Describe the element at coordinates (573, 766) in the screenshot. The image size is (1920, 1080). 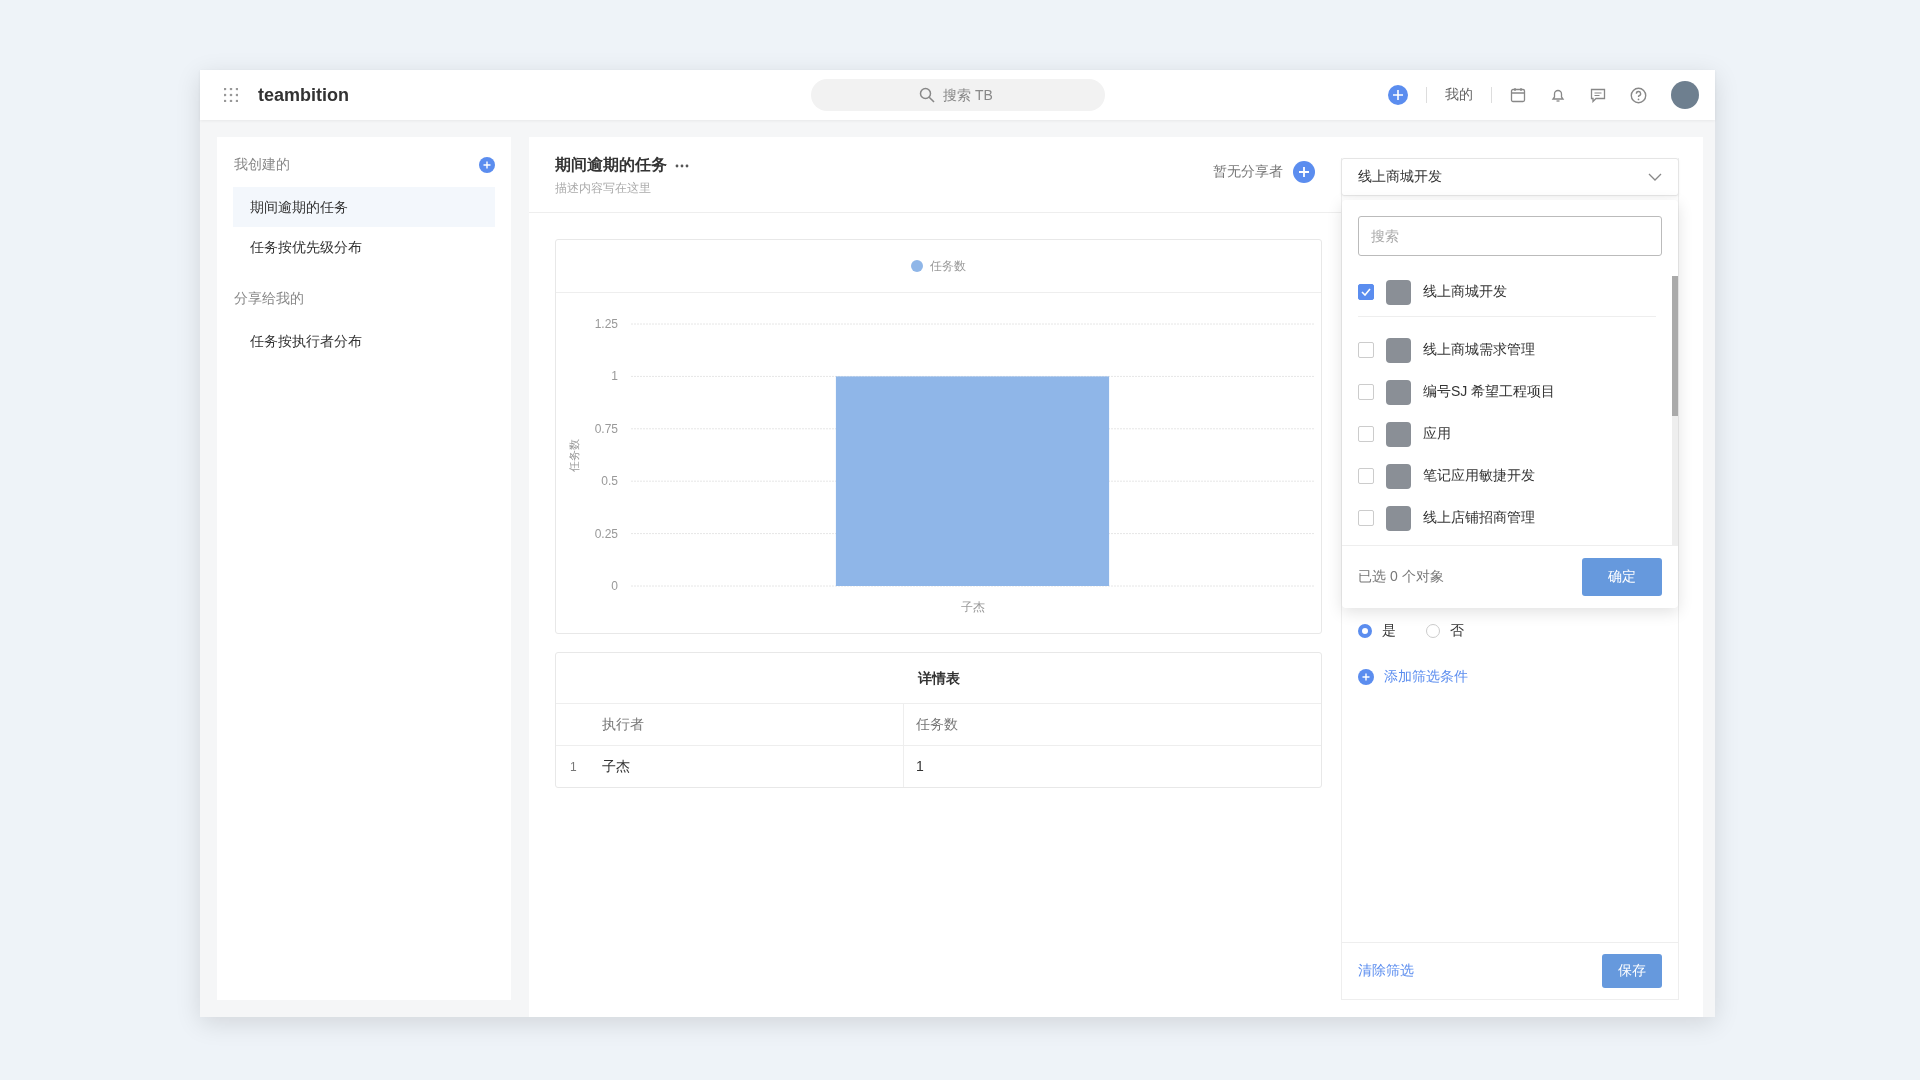
I see `row-number: 1` at that location.